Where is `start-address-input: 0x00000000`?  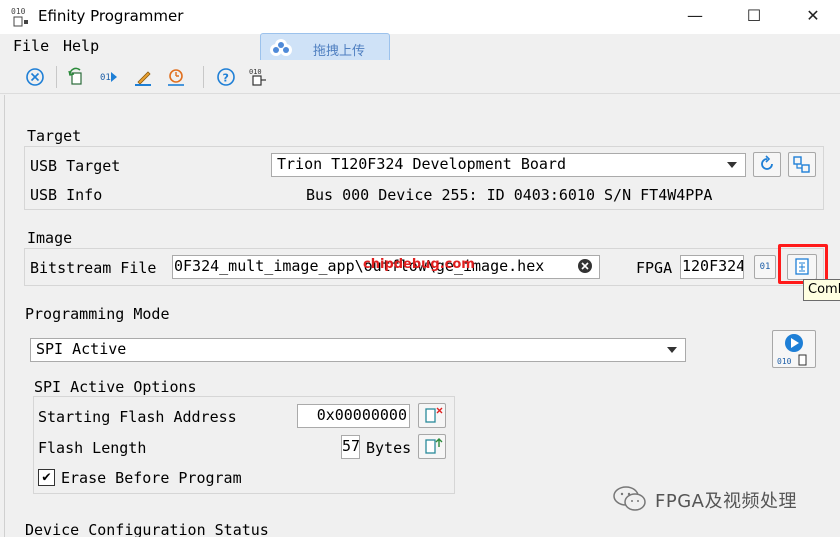 start-address-input: 0x00000000 is located at coordinates (353, 416).